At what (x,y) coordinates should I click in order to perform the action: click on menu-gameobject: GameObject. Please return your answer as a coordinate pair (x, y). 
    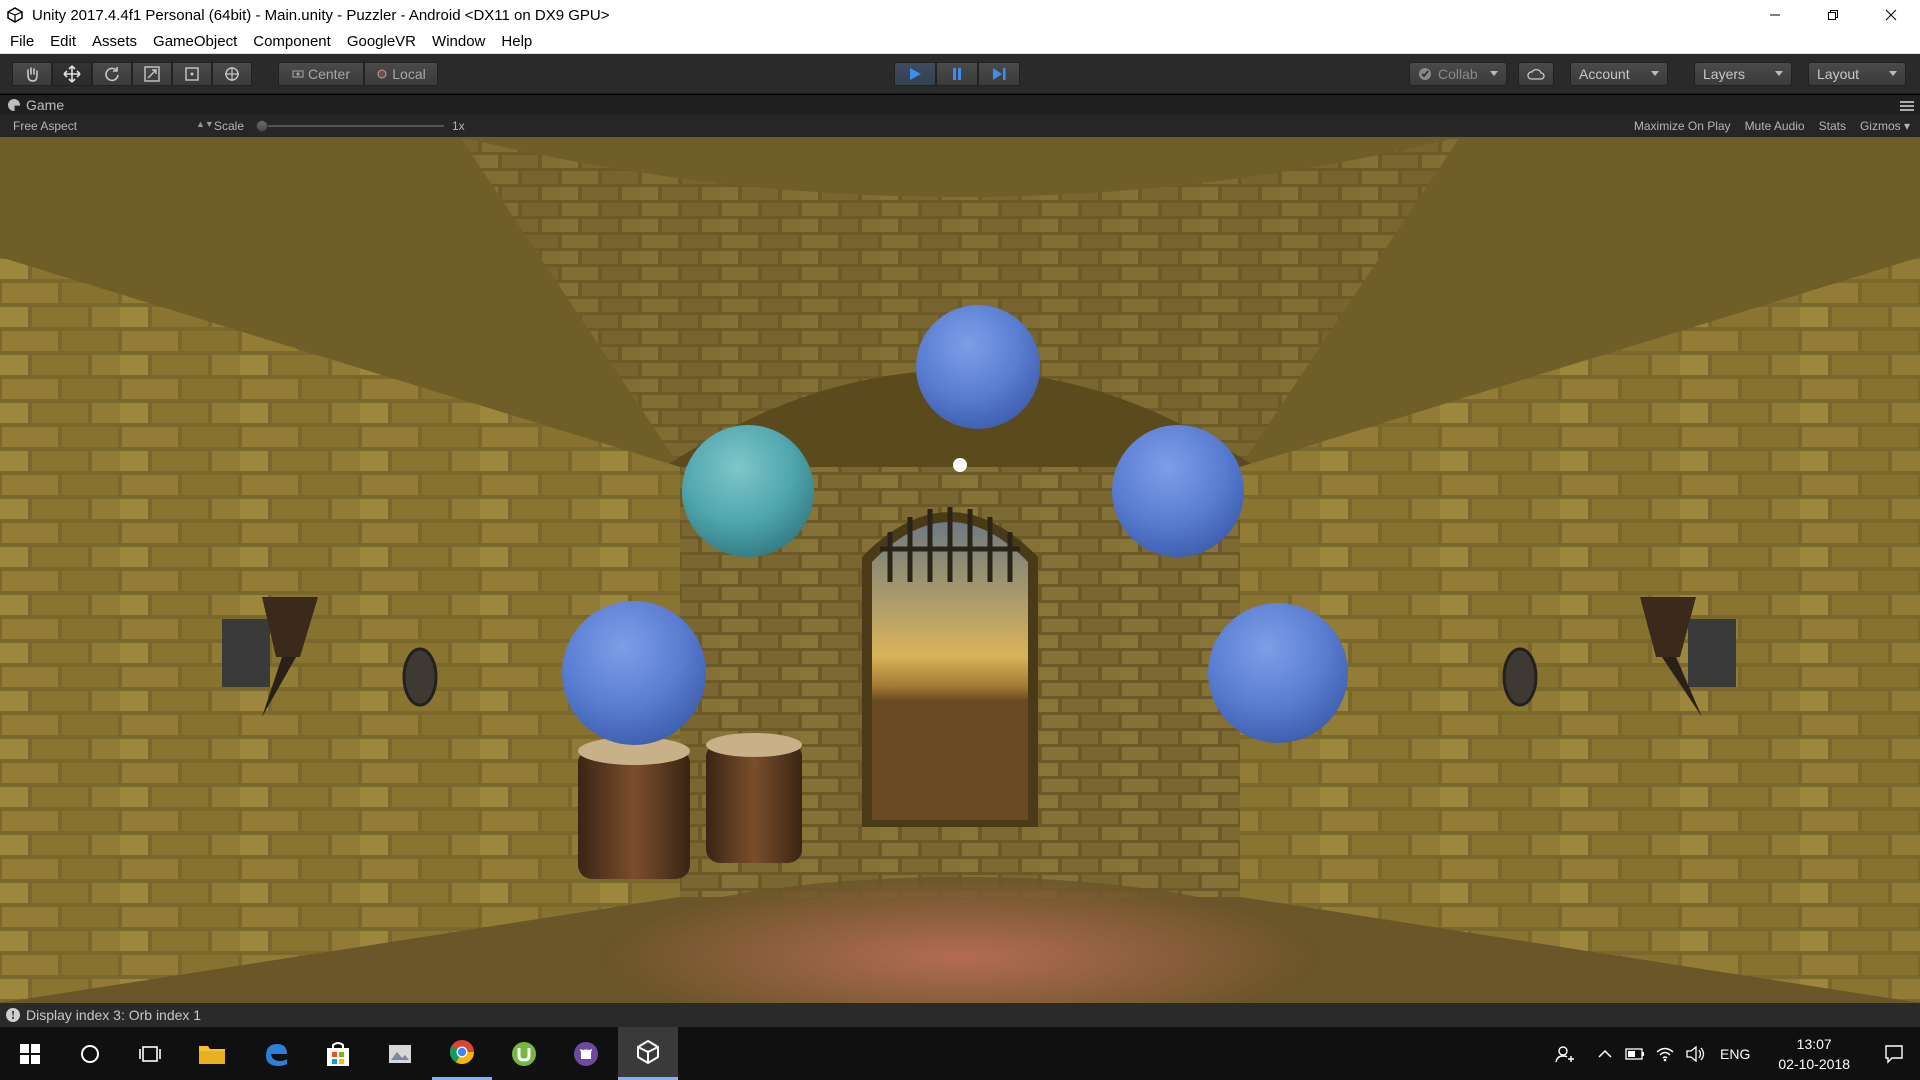
    Looking at the image, I should click on (195, 42).